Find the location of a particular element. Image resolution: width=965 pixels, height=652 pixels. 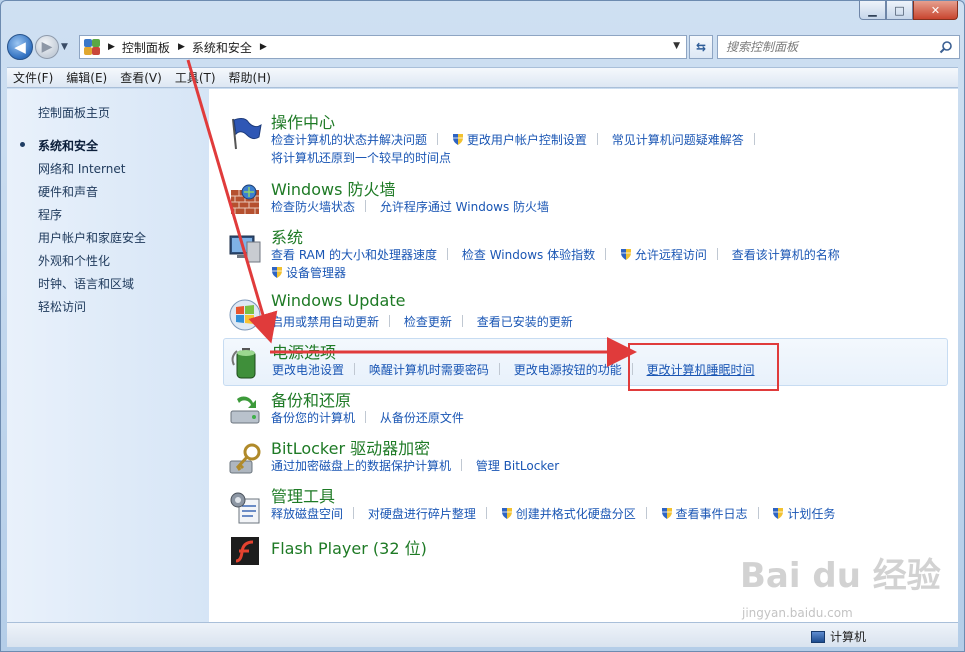

annotation-highlight-box is located at coordinates (703, 367).